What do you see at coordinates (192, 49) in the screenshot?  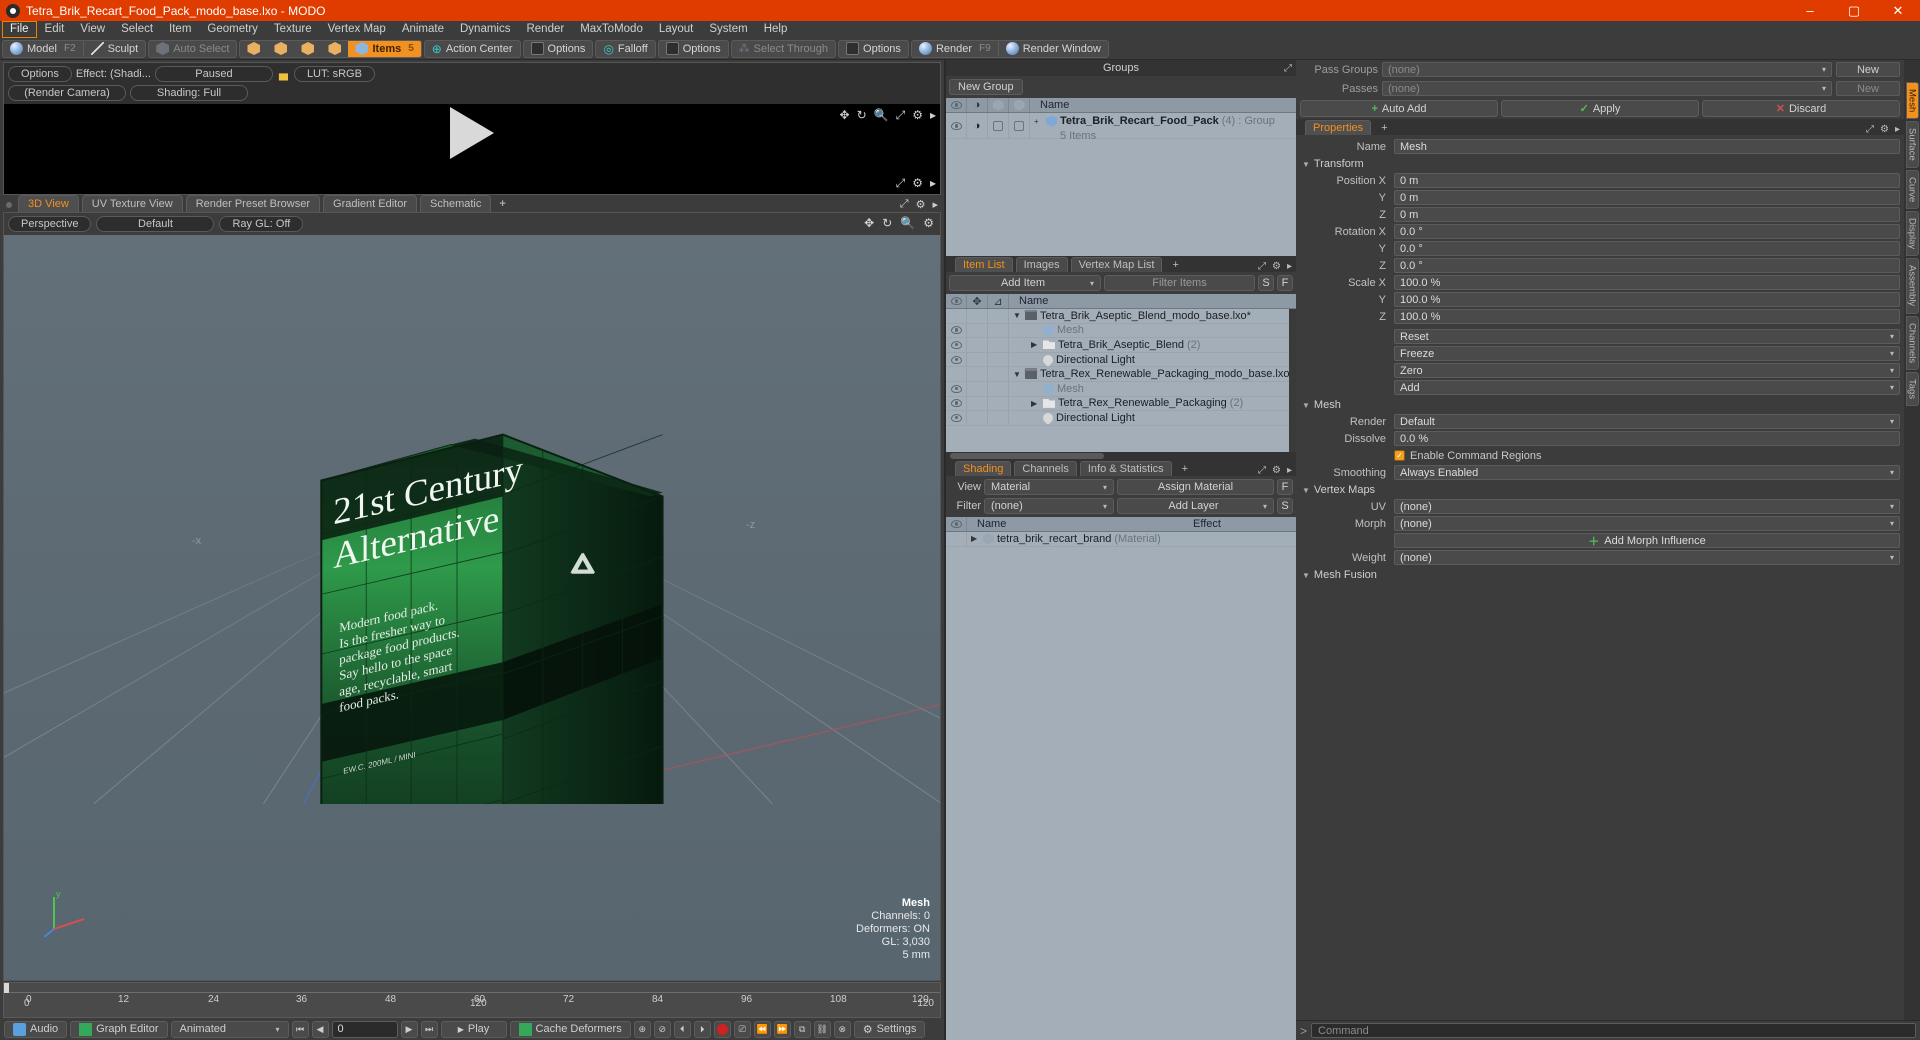 I see `auto-select-button: Auto Select` at bounding box center [192, 49].